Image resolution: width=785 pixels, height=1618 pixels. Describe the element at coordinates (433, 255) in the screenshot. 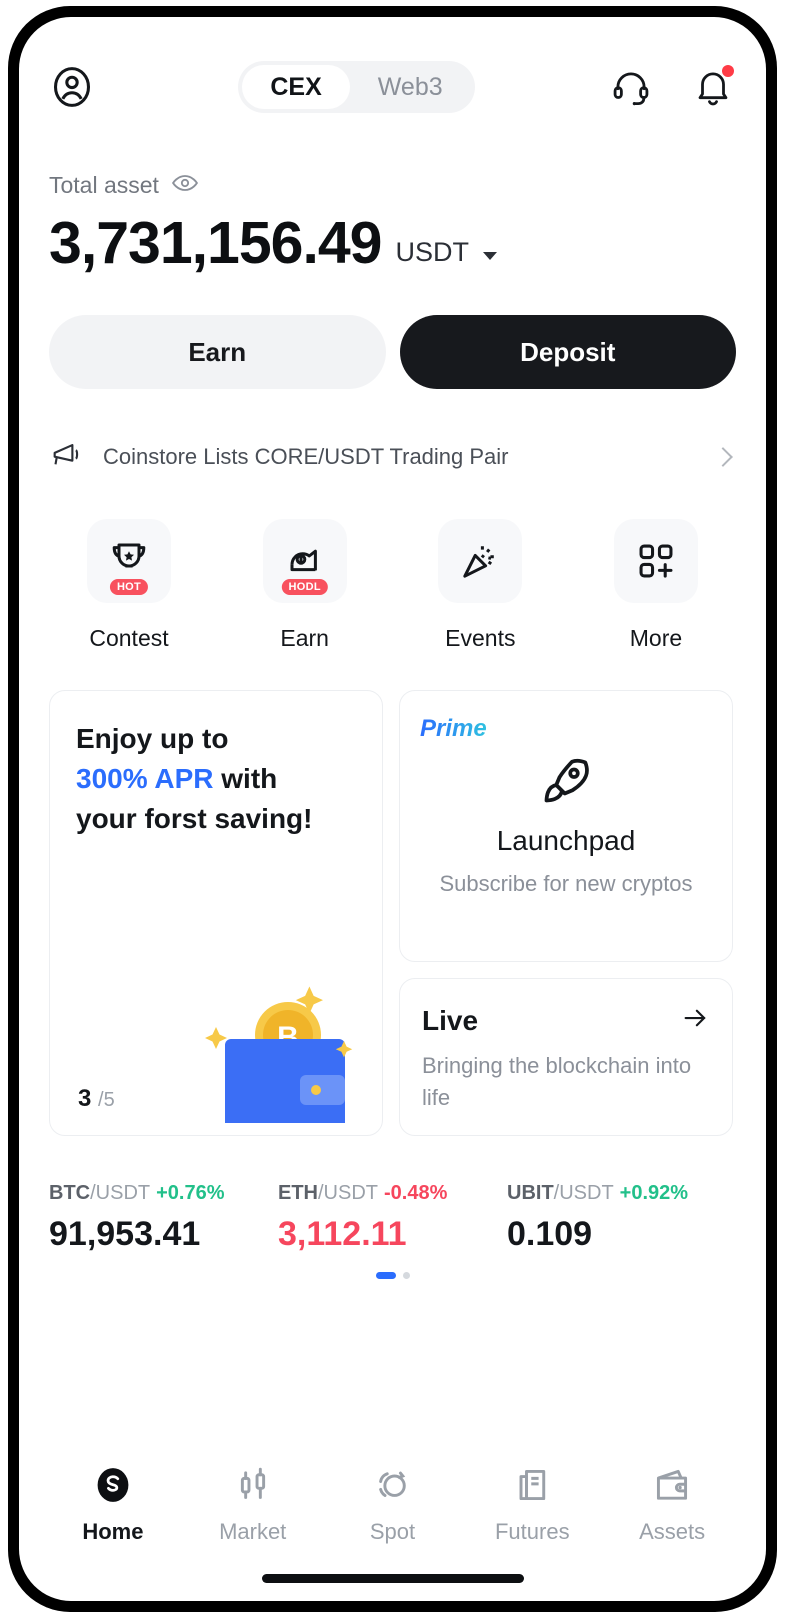

I see `balance-currency: USDT` at that location.